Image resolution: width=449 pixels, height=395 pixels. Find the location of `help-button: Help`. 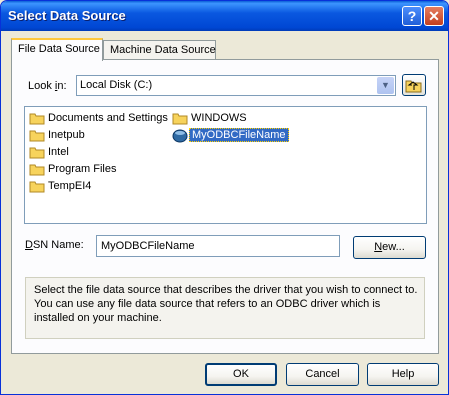

help-button: Help is located at coordinates (403, 374).